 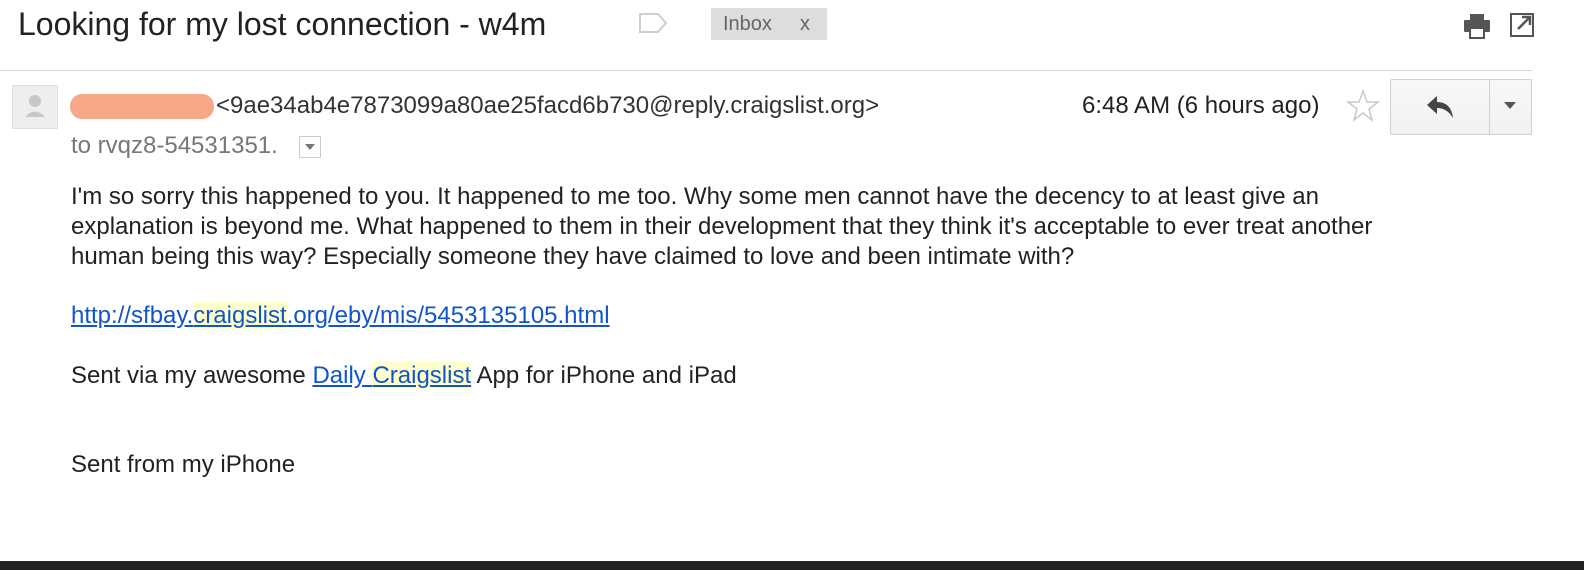 I want to click on caret-down-icon, so click(x=310, y=147).